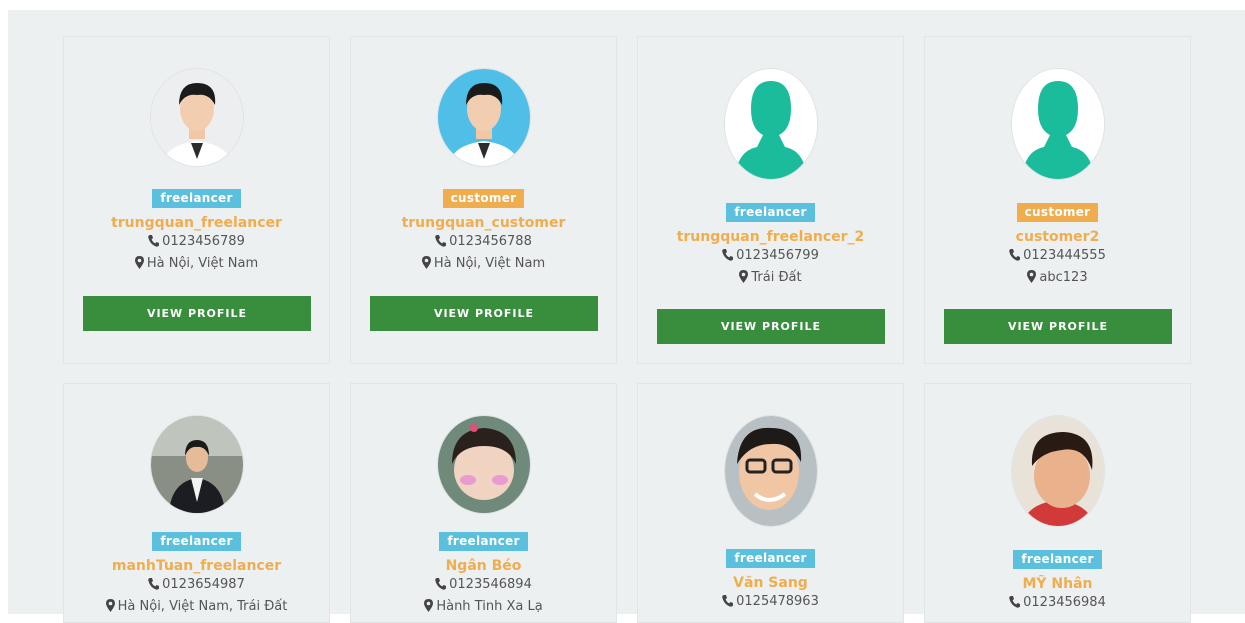 The width and height of the screenshot is (1245, 623). I want to click on phone-number: 0123546894, so click(490, 584).